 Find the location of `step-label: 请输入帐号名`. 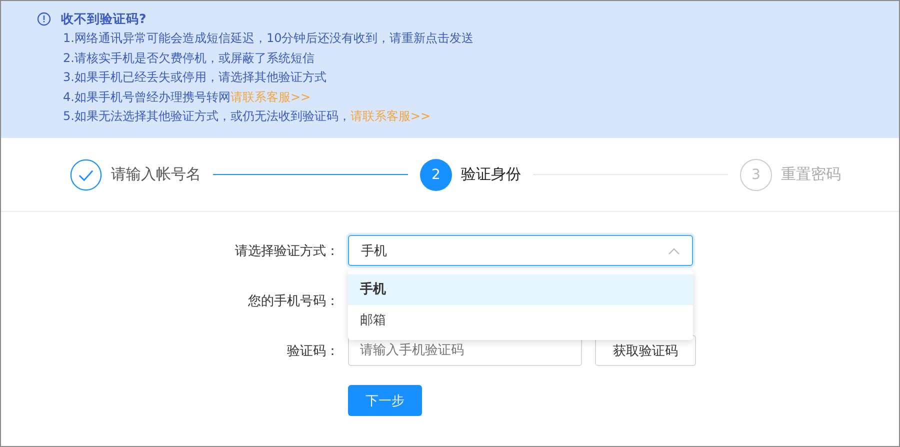

step-label: 请输入帐号名 is located at coordinates (156, 174).